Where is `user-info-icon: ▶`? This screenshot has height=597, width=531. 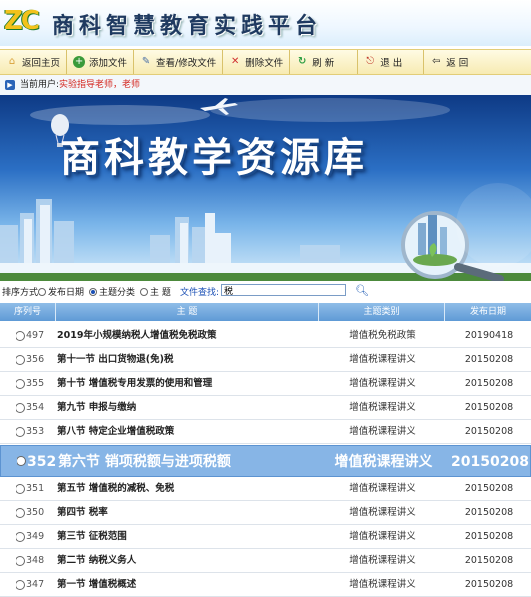 user-info-icon: ▶ is located at coordinates (10, 85).